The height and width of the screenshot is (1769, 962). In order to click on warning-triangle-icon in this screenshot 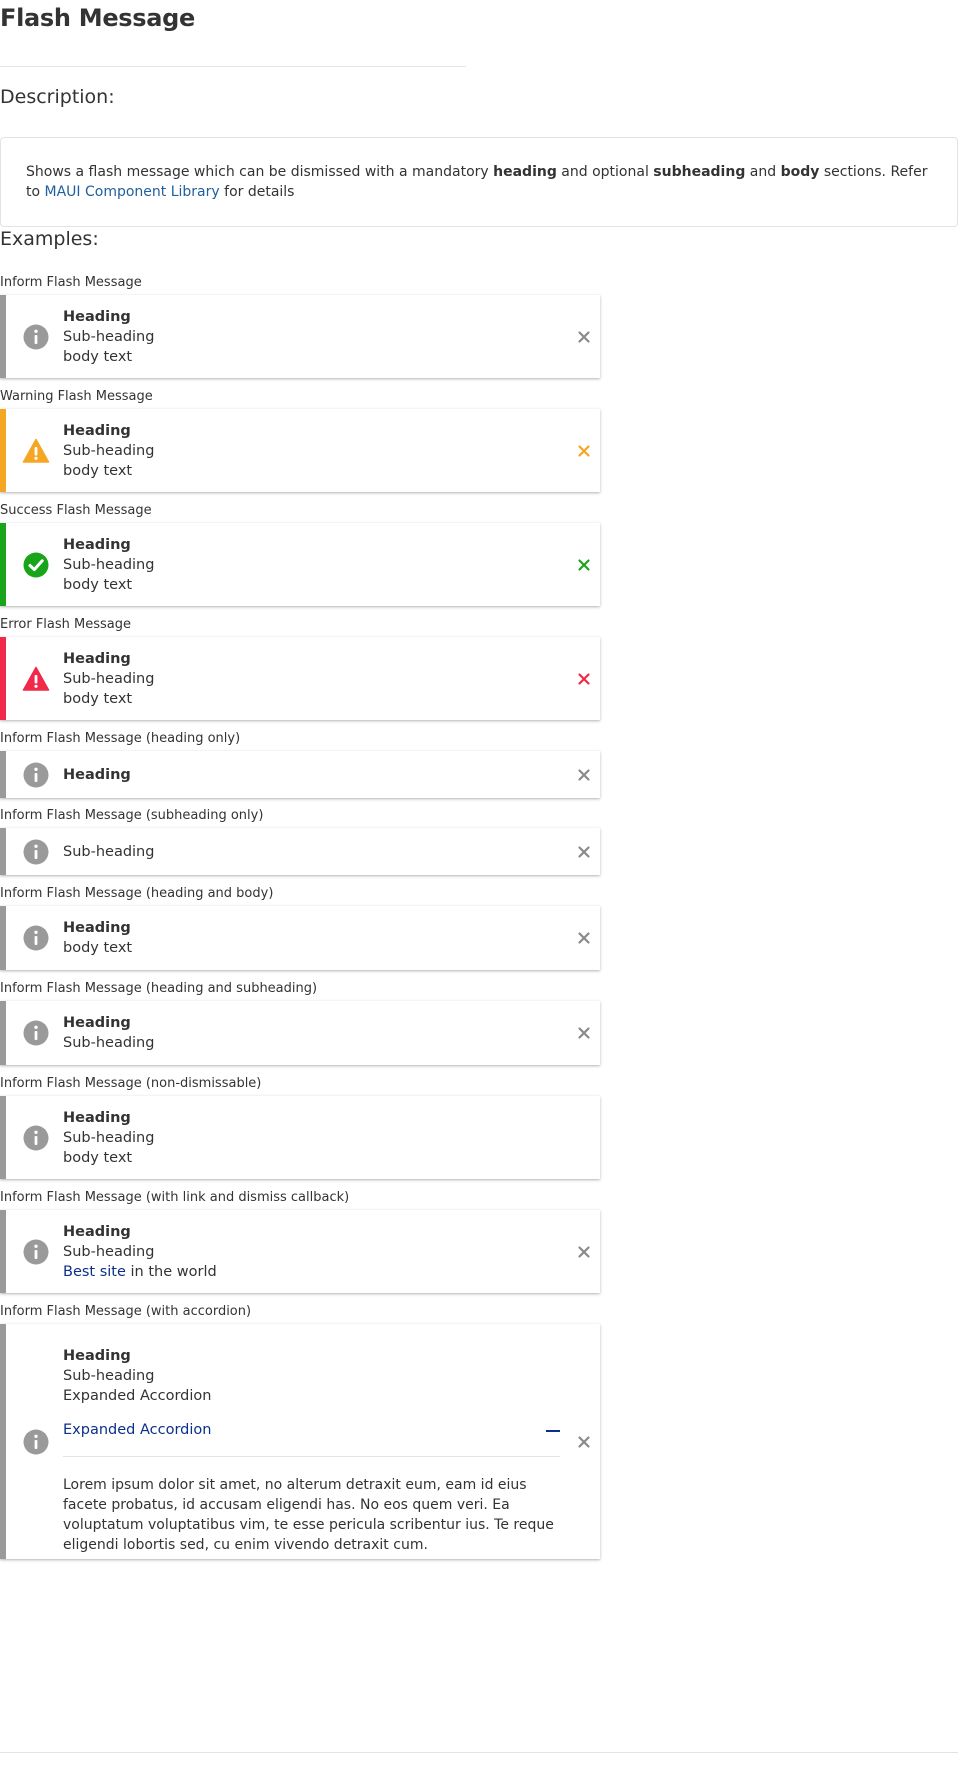, I will do `click(36, 450)`.